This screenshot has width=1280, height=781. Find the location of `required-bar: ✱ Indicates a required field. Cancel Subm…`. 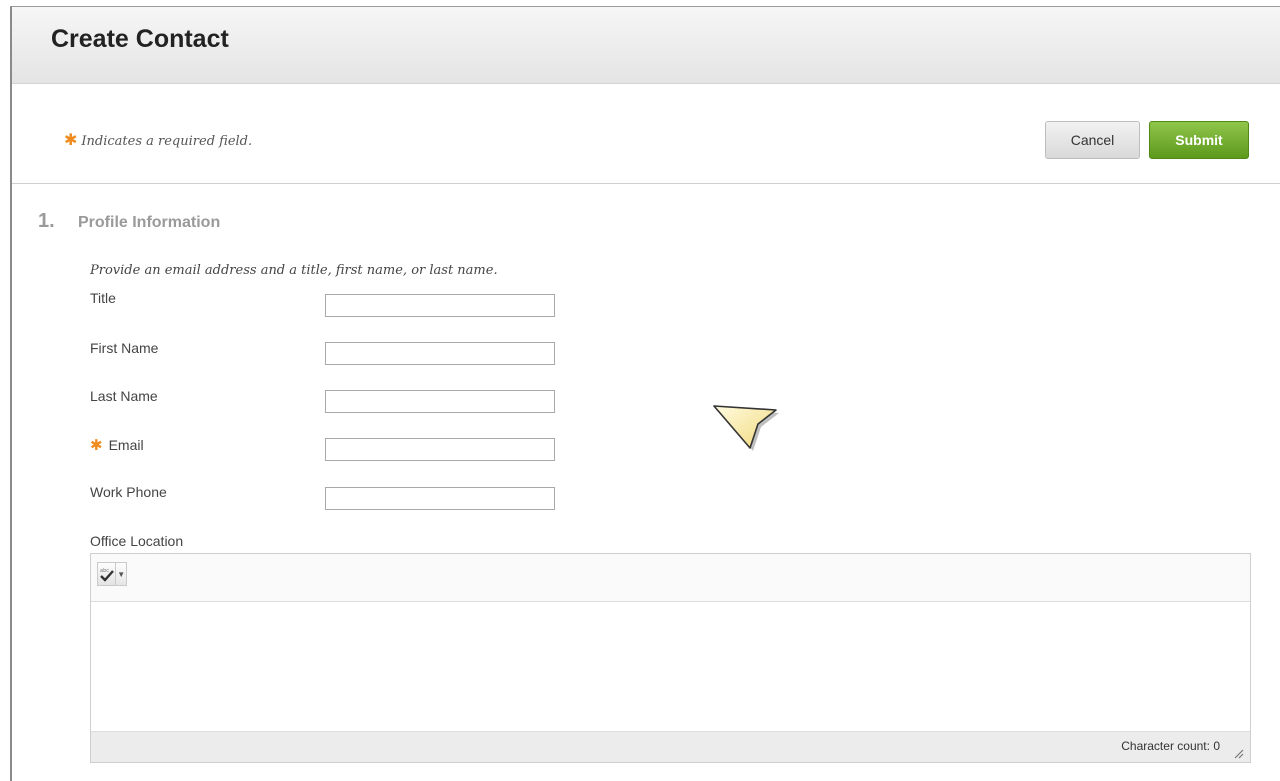

required-bar: ✱ Indicates a required field. Cancel Subm… is located at coordinates (646, 134).